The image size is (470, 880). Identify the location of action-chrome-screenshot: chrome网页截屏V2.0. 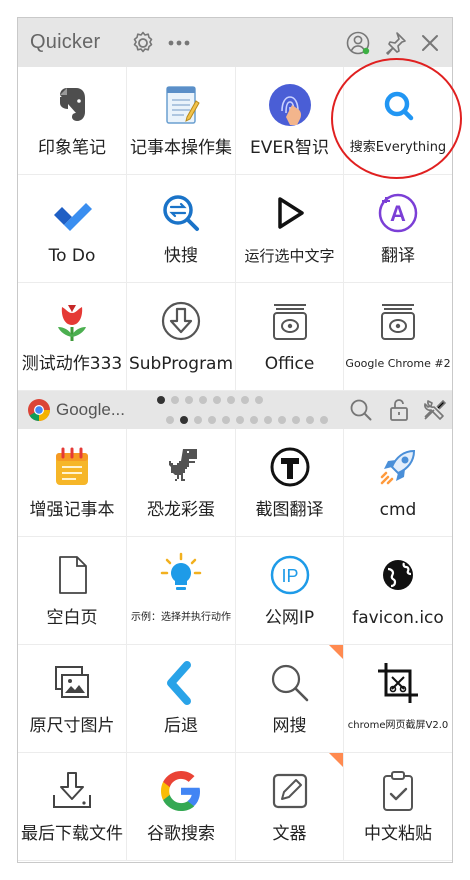
(398, 699).